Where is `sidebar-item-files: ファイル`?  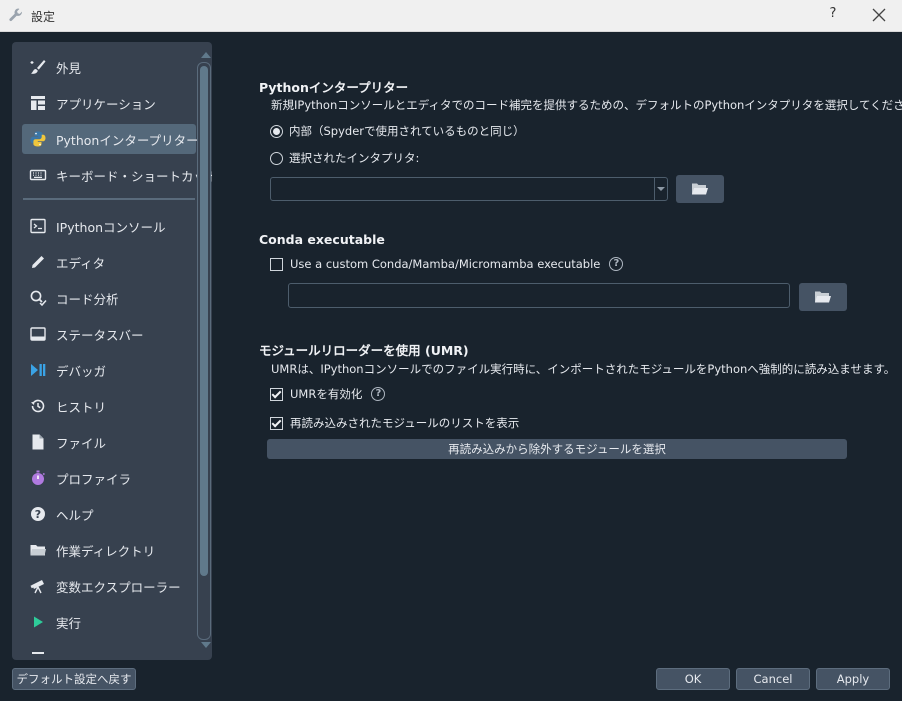 sidebar-item-files: ファイル is located at coordinates (109, 442).